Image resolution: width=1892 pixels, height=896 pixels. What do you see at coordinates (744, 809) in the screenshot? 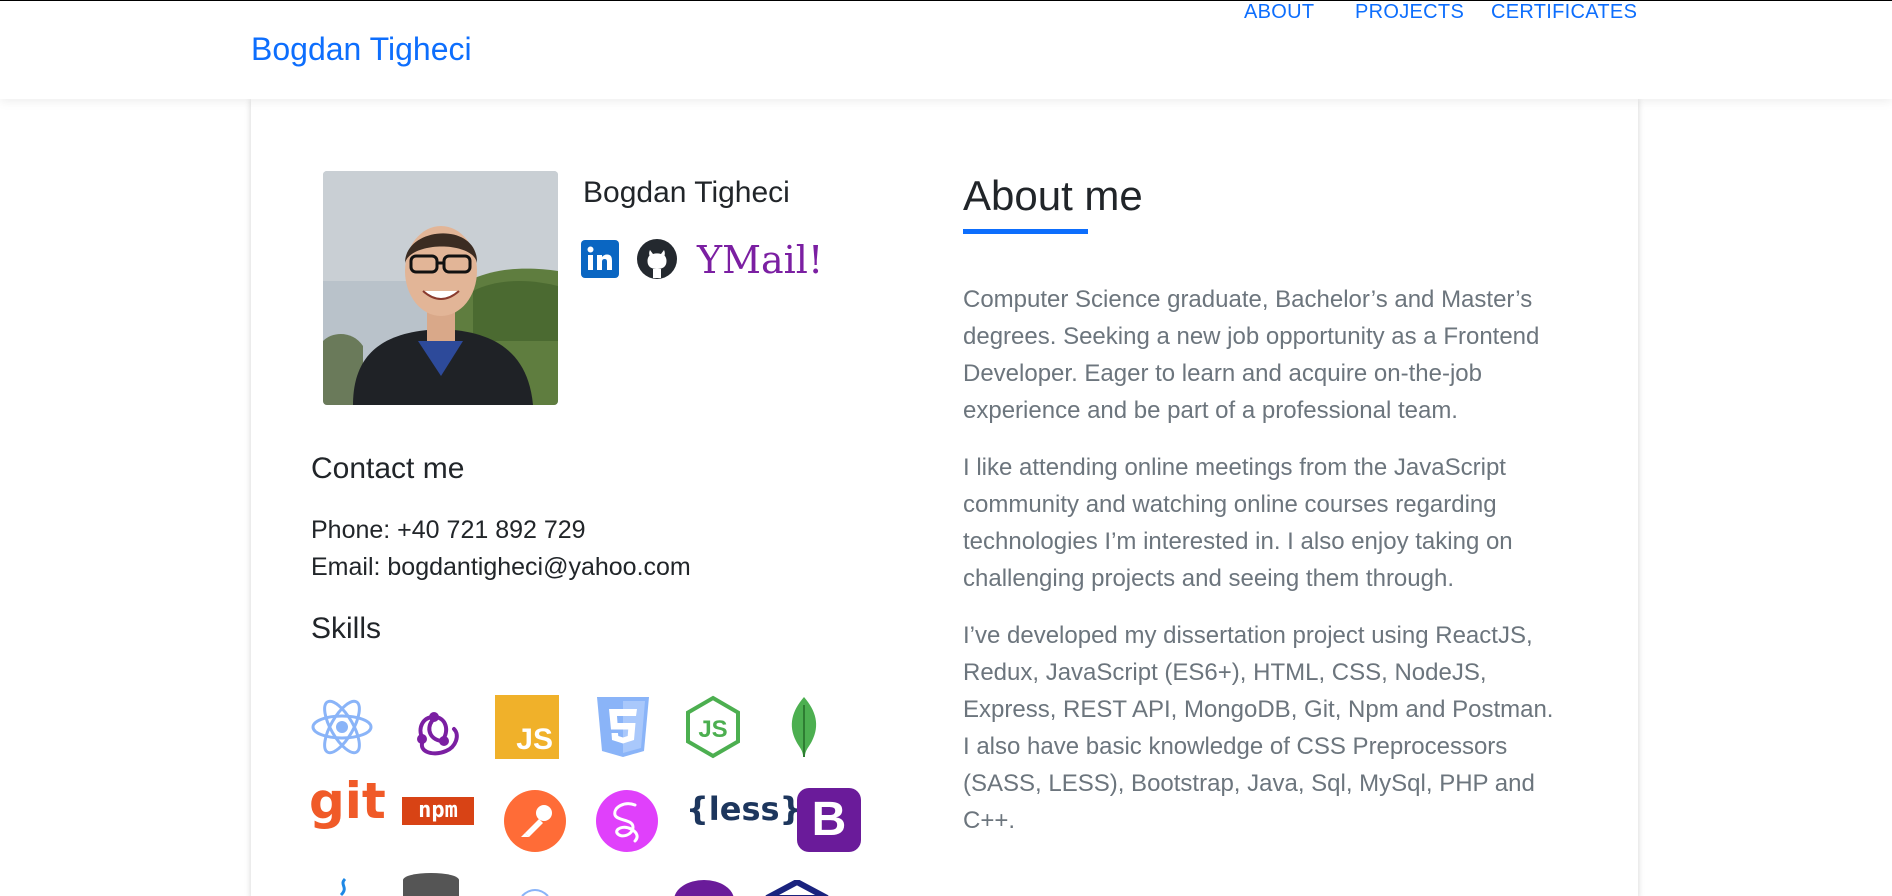
I see `less-label: {less}` at bounding box center [744, 809].